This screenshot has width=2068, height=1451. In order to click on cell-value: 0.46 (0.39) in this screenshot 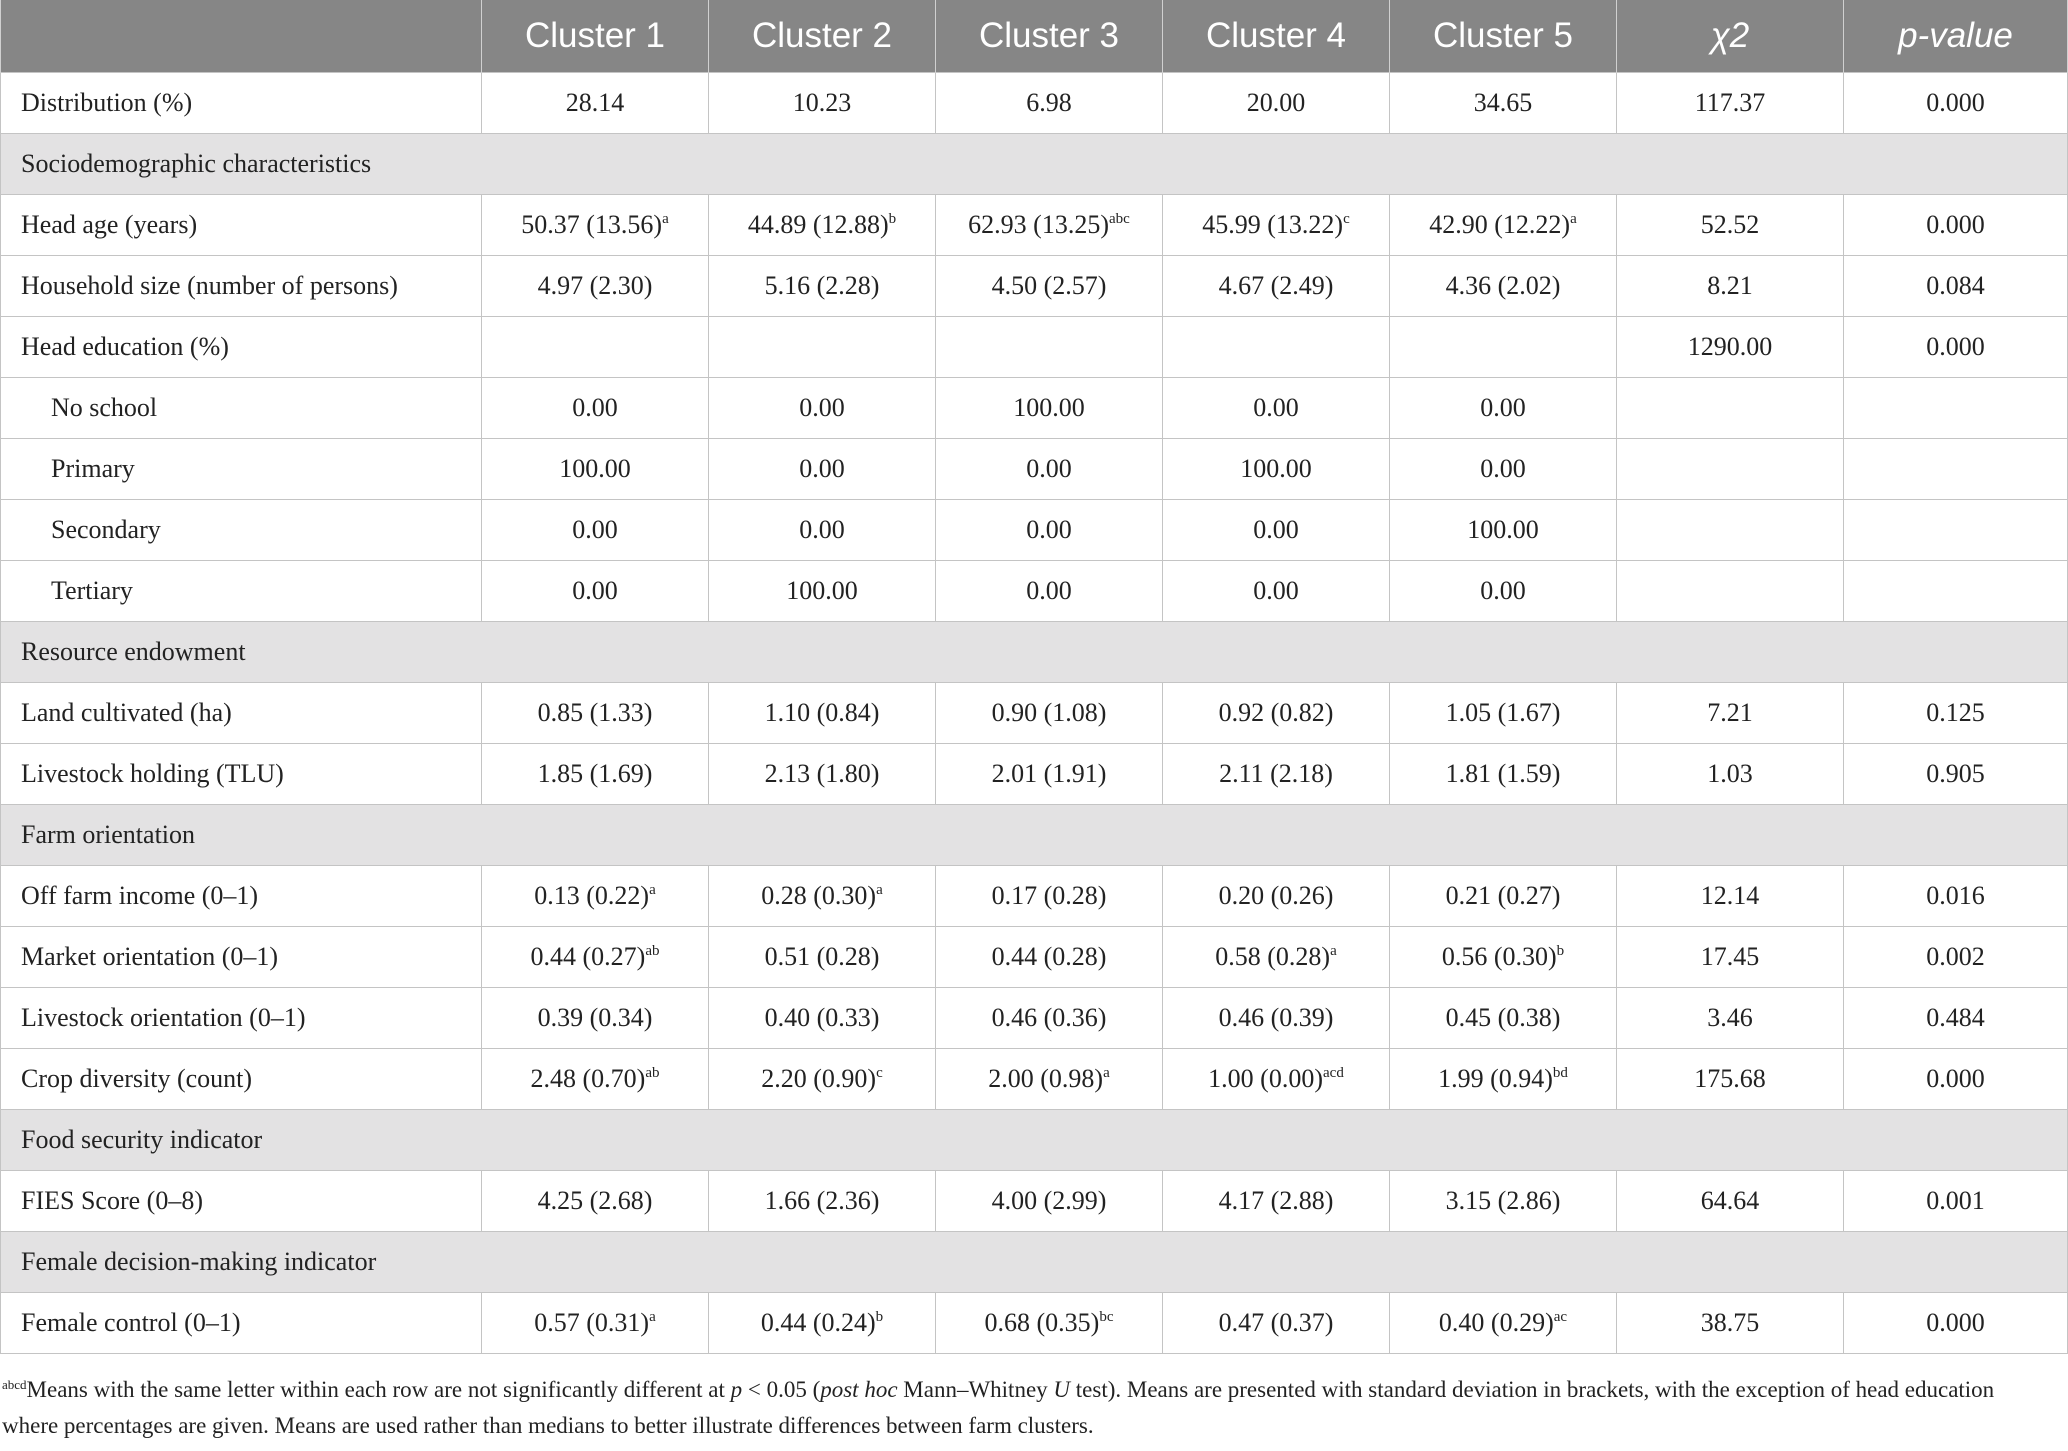, I will do `click(1276, 1017)`.